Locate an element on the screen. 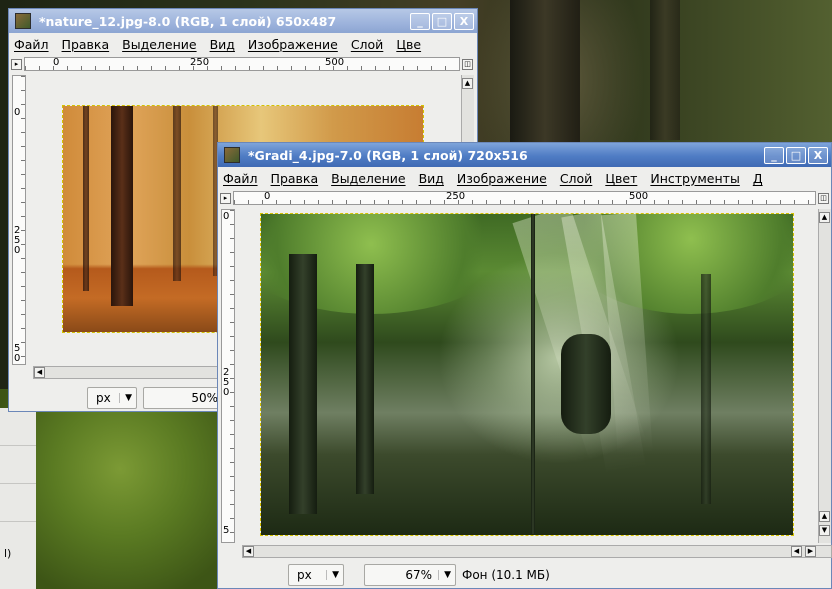  side-panel-label: l) is located at coordinates (8, 553).